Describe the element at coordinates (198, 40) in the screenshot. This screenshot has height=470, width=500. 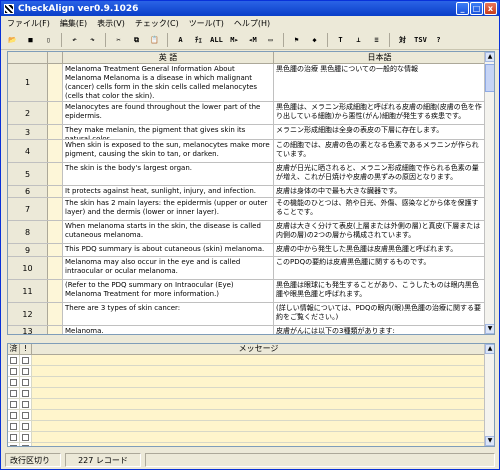
I see `check-icon: ﾁｪ` at that location.